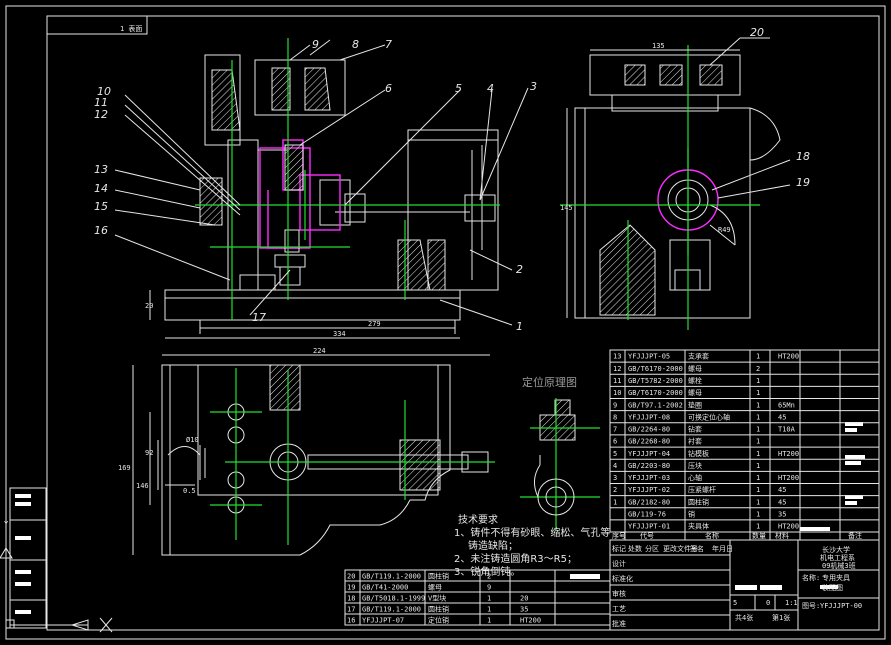 This screenshot has width=891, height=645. What do you see at coordinates (615, 478) in the screenshot?
I see `bom-row-no: 3` at bounding box center [615, 478].